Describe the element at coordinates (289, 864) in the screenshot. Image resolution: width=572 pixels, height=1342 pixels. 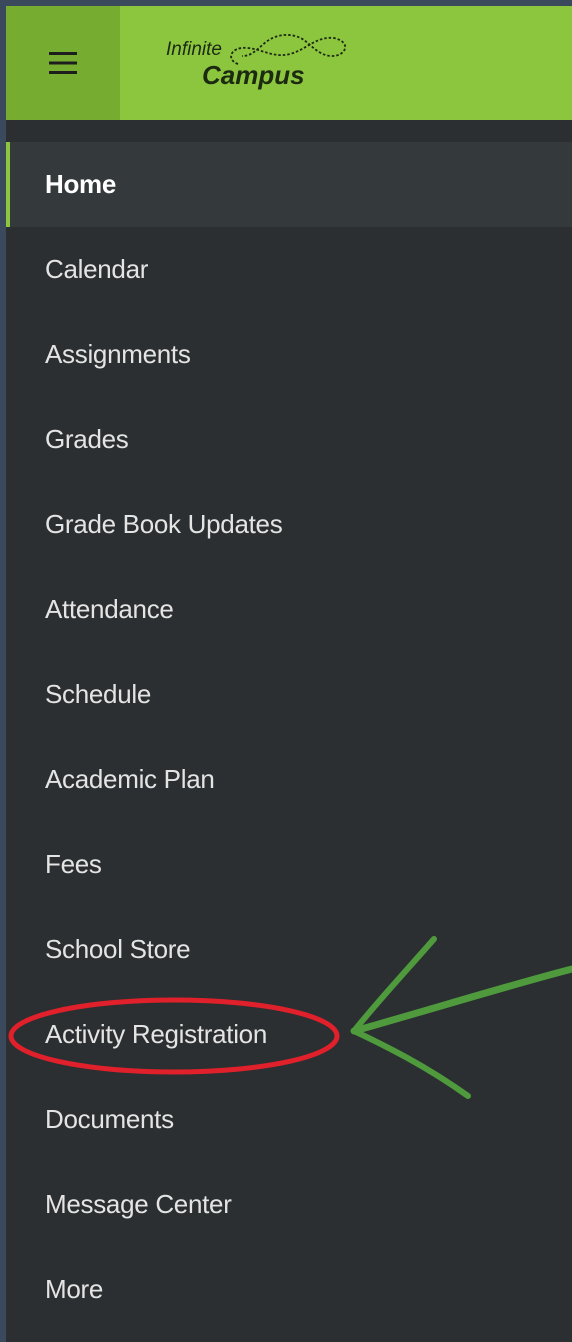
I see `nav-item-fees: Fees` at that location.